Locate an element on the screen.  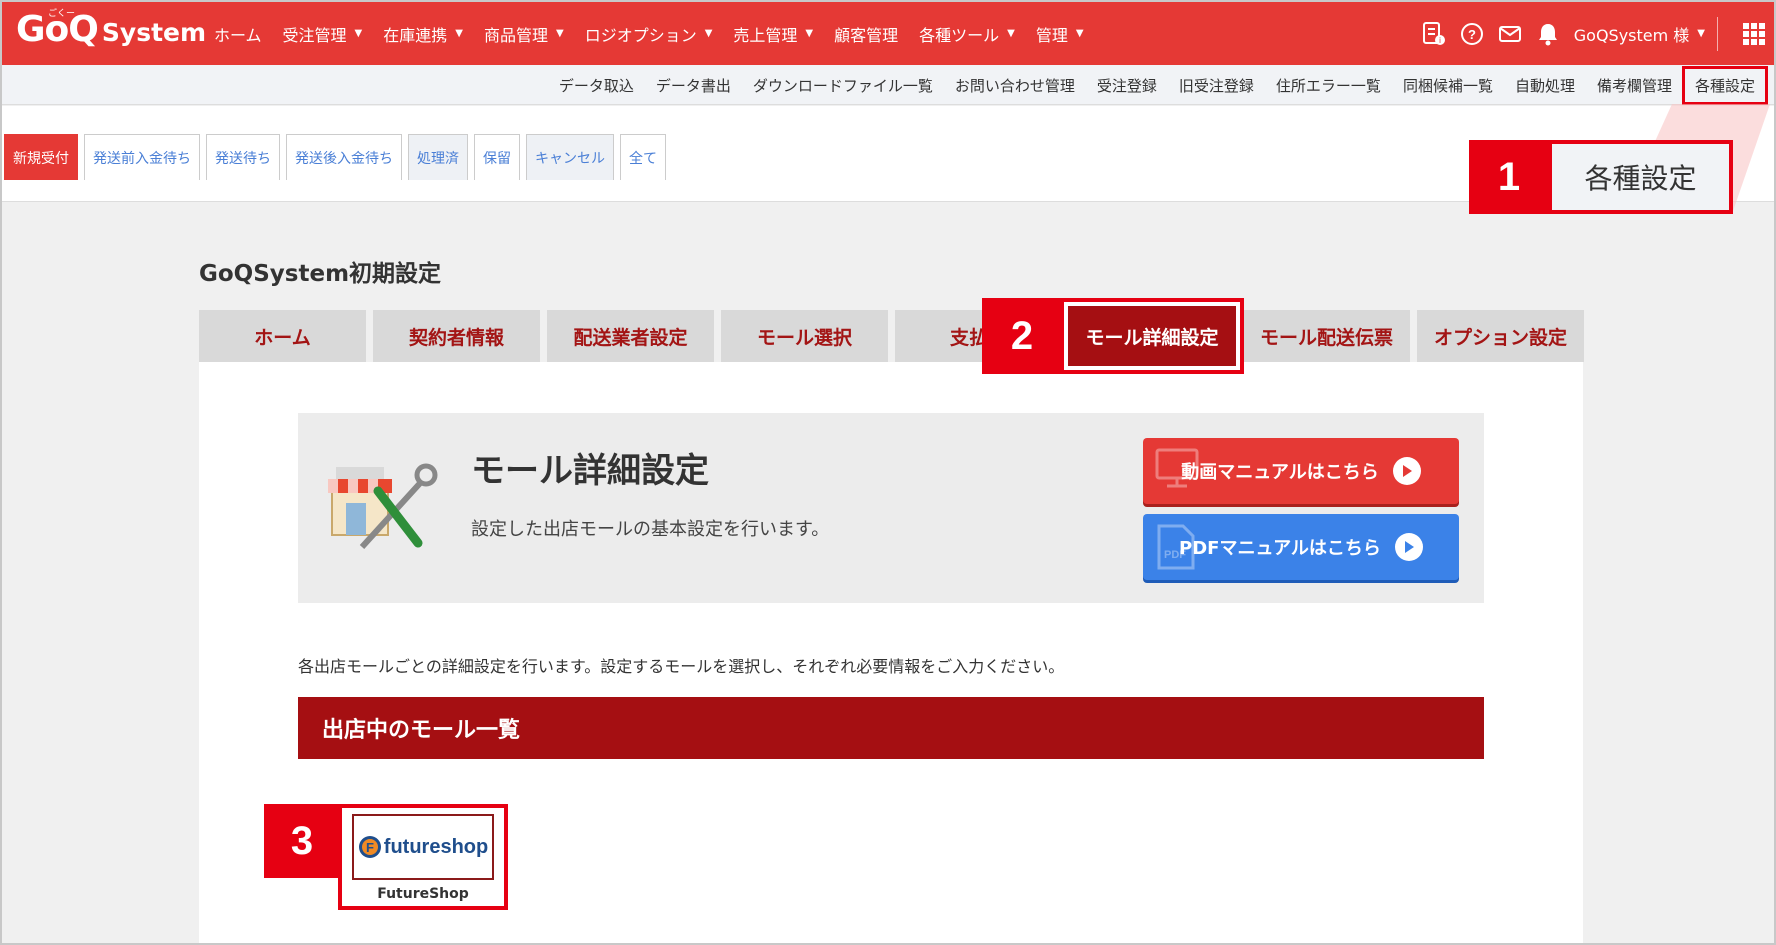
monitor-icon is located at coordinates (1177, 470).